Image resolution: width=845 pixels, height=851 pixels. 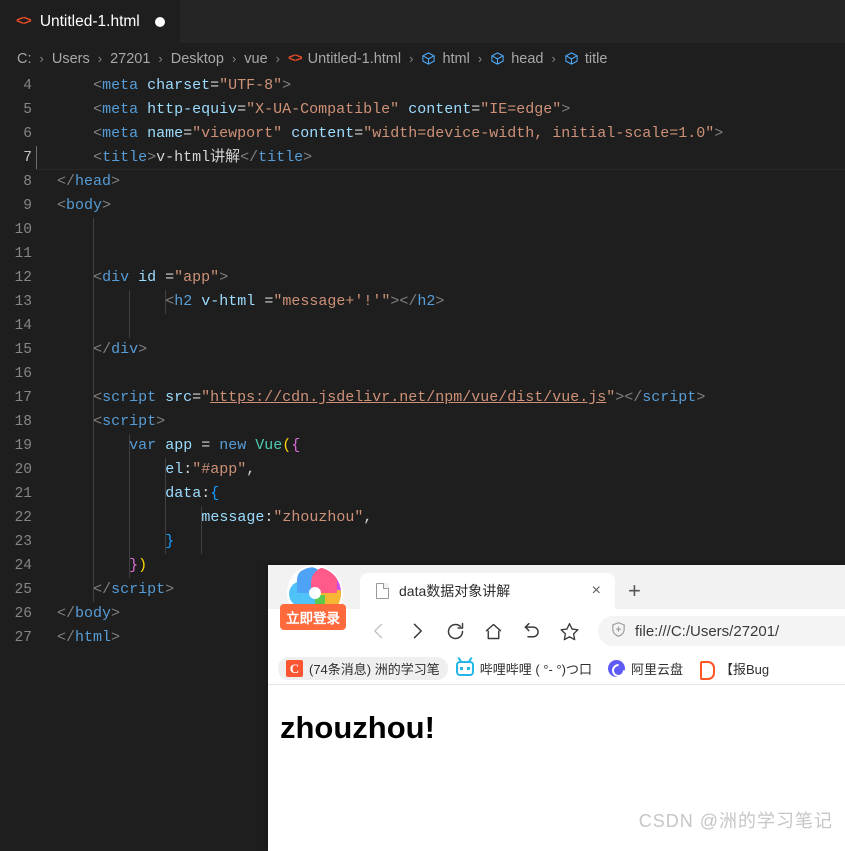 What do you see at coordinates (255, 59) in the screenshot?
I see `breadcrumb-item-vue: vue` at bounding box center [255, 59].